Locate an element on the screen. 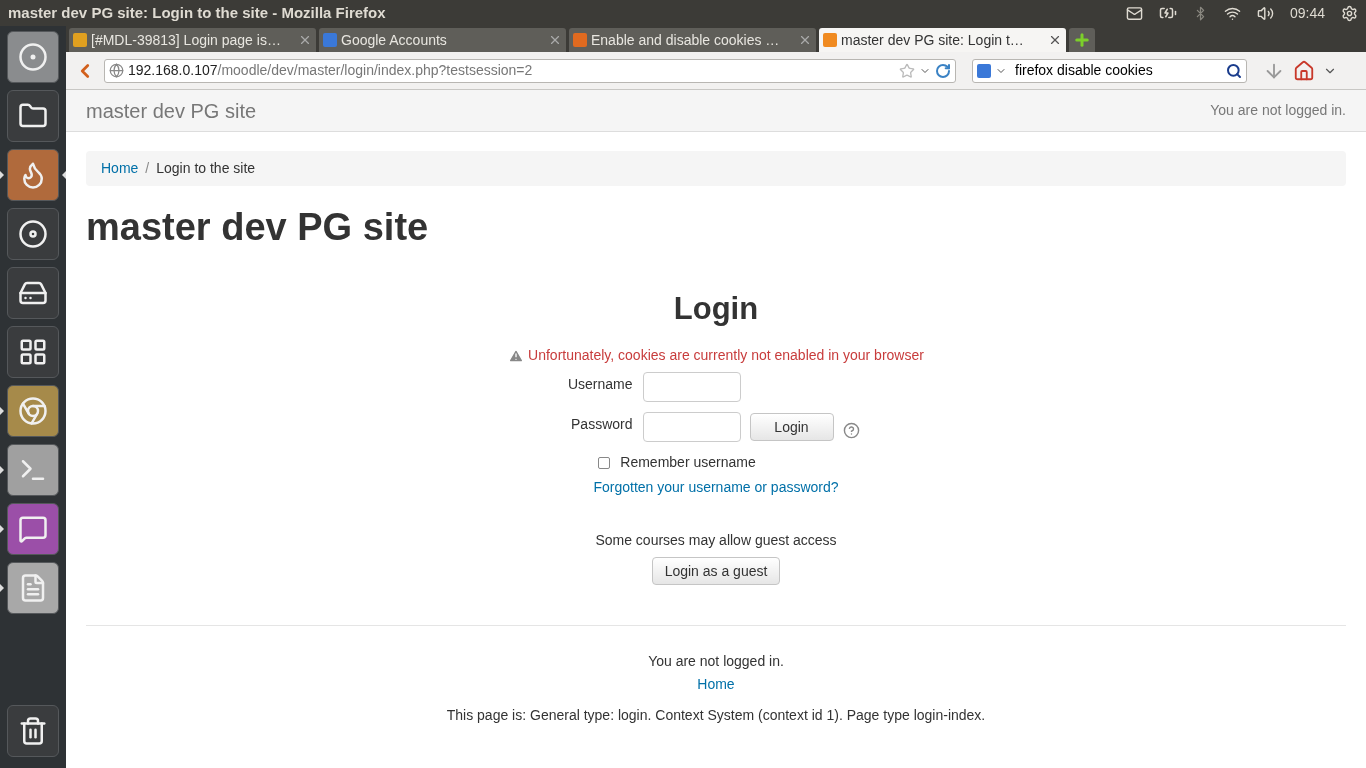  login-title: Login is located at coordinates (716, 309).